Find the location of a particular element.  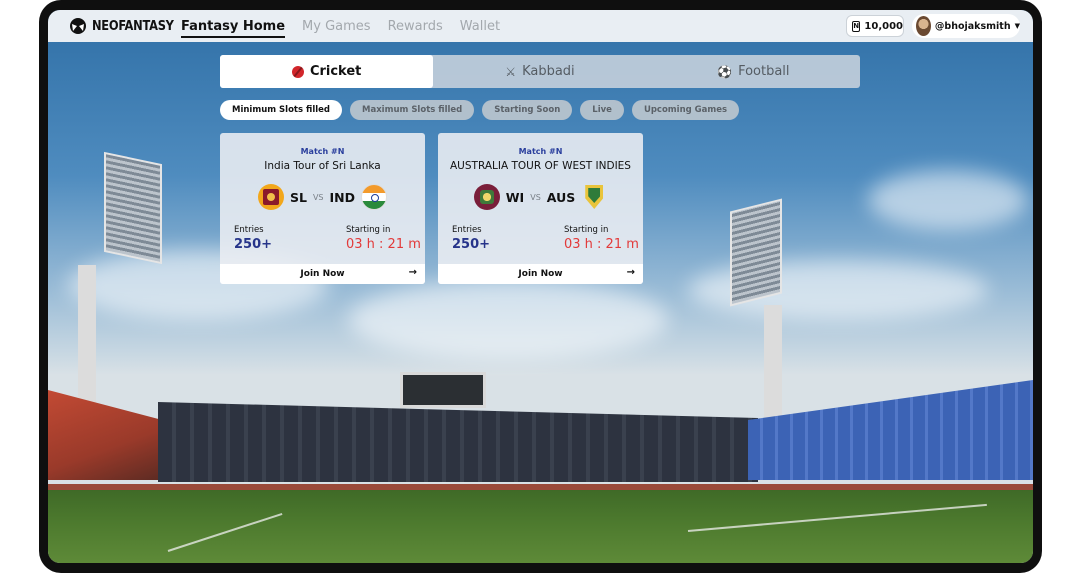

shield-shape is located at coordinates (594, 197).